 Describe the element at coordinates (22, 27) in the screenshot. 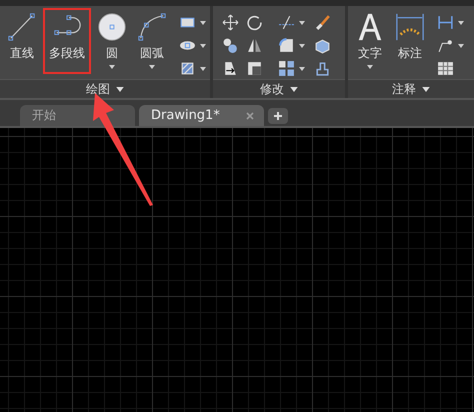

I see `line-icon` at that location.